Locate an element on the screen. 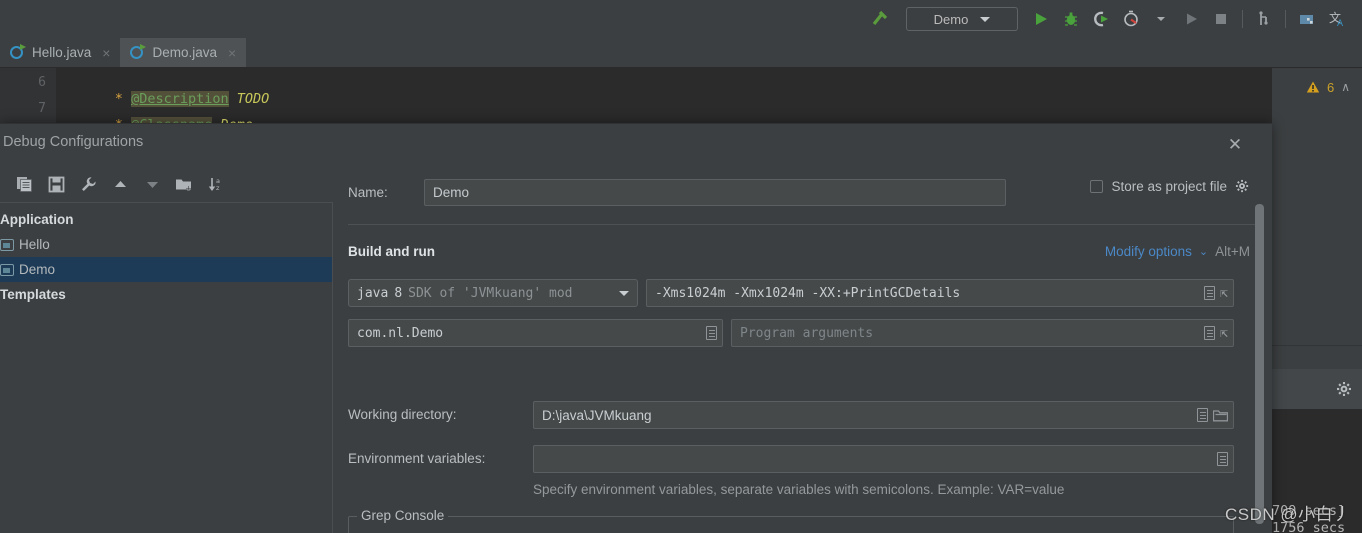 This screenshot has width=1362, height=533. panel-settings-row is located at coordinates (1317, 389).